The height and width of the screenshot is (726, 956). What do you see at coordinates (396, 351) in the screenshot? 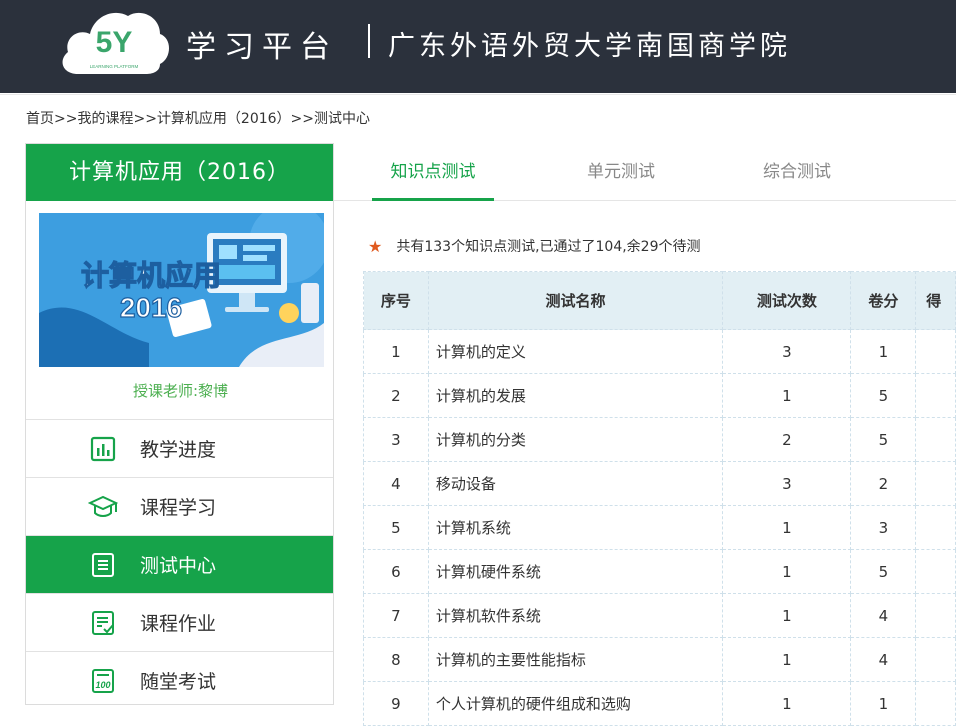
I see `row-index: 1` at bounding box center [396, 351].